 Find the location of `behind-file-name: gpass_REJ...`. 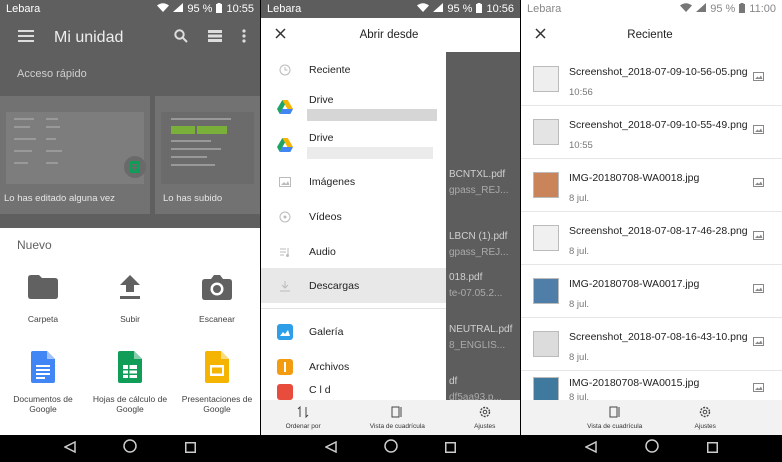

behind-file-name: gpass_REJ... is located at coordinates (479, 190).